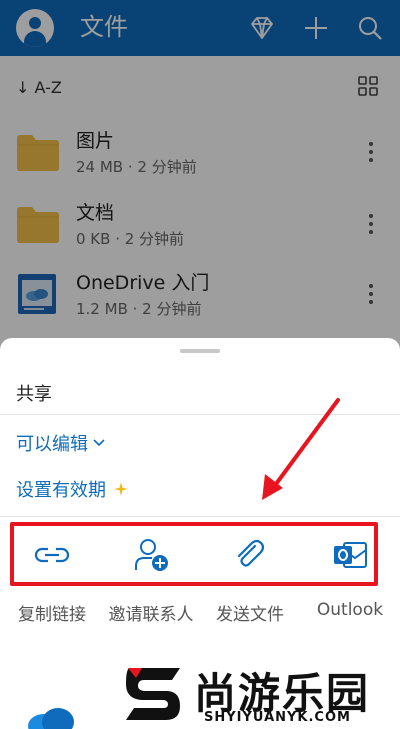 This screenshot has width=400, height=729. Describe the element at coordinates (151, 612) in the screenshot. I see `invite-contacts-label: 邀请联系人` at that location.